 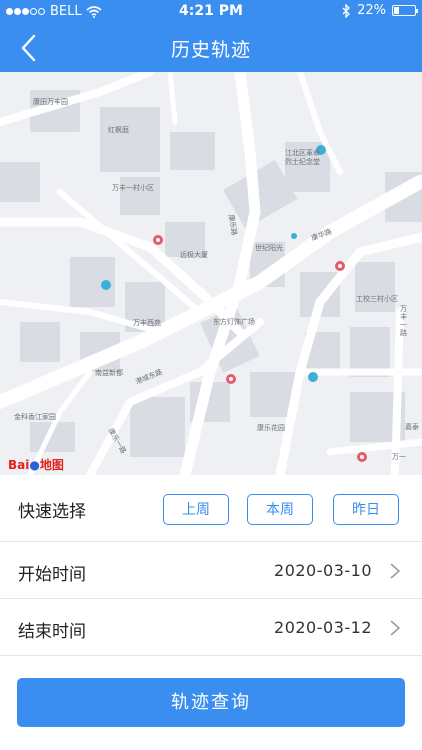 I want to click on map-label: 万丰一路, so click(x=403, y=321).